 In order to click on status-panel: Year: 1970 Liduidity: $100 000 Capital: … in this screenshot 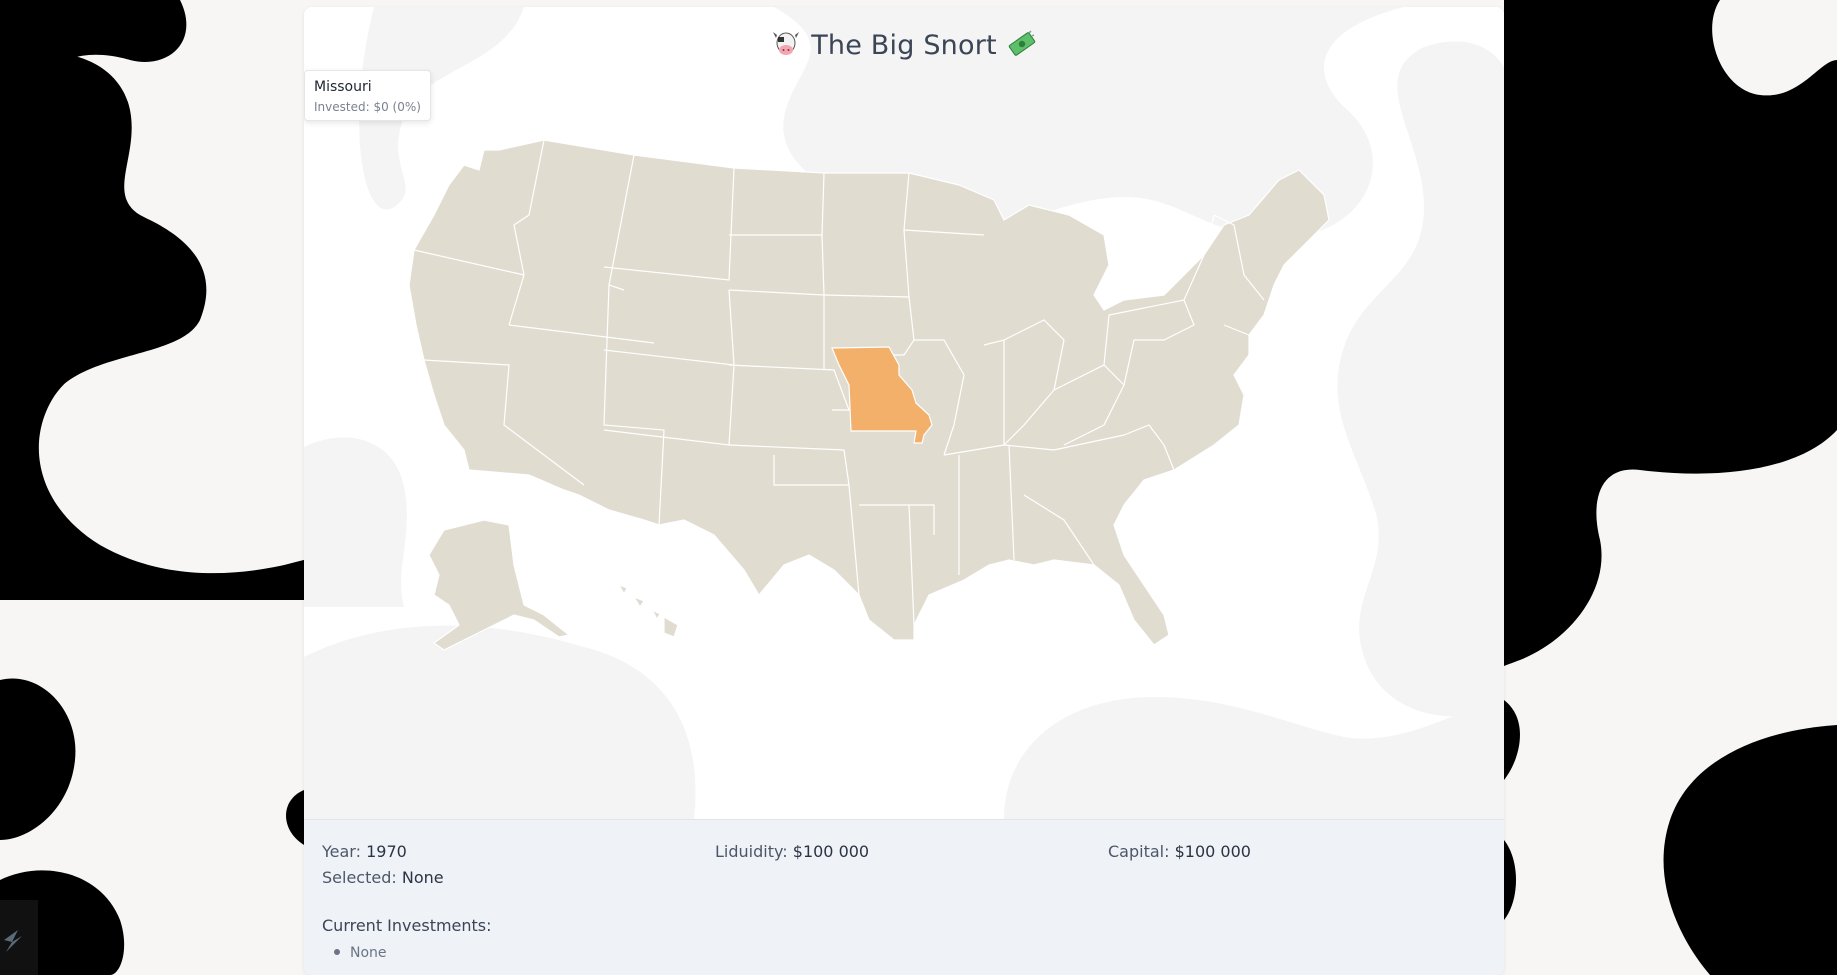, I will do `click(904, 897)`.